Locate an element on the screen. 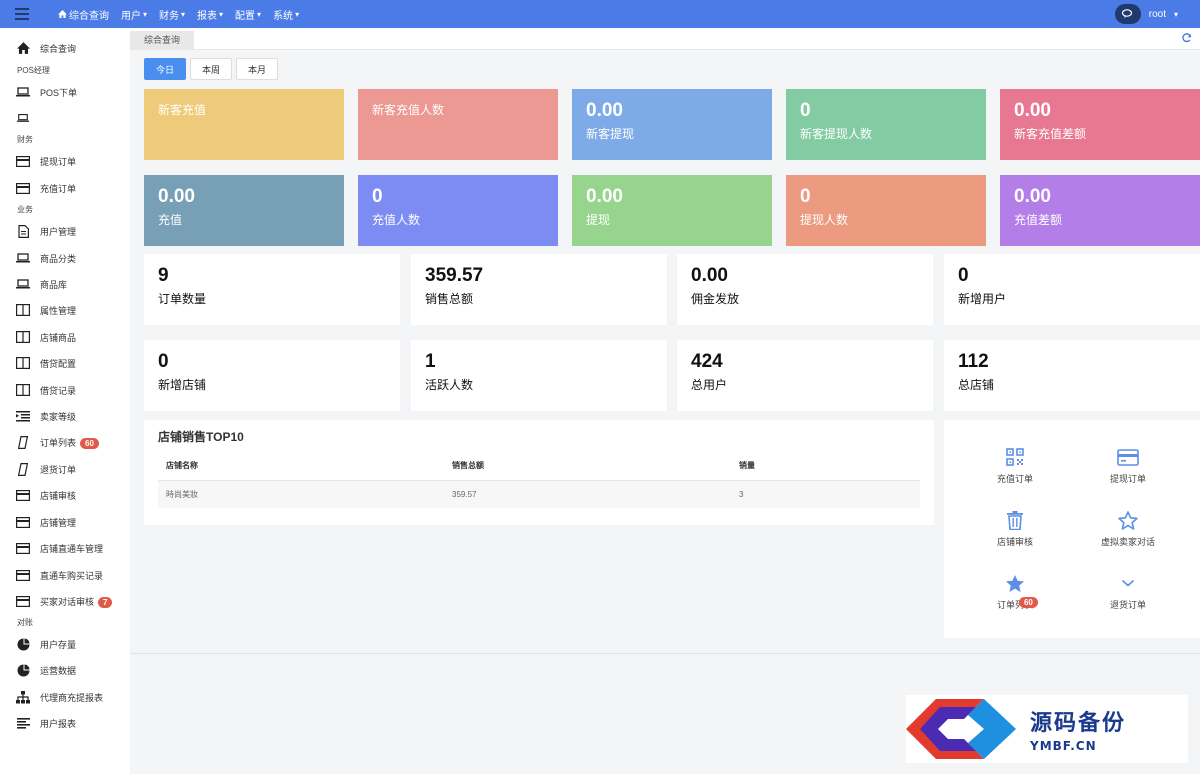 Image resolution: width=1200 pixels, height=774 pixels. quick-action-order-list: 订单列表 60 is located at coordinates (1015, 591).